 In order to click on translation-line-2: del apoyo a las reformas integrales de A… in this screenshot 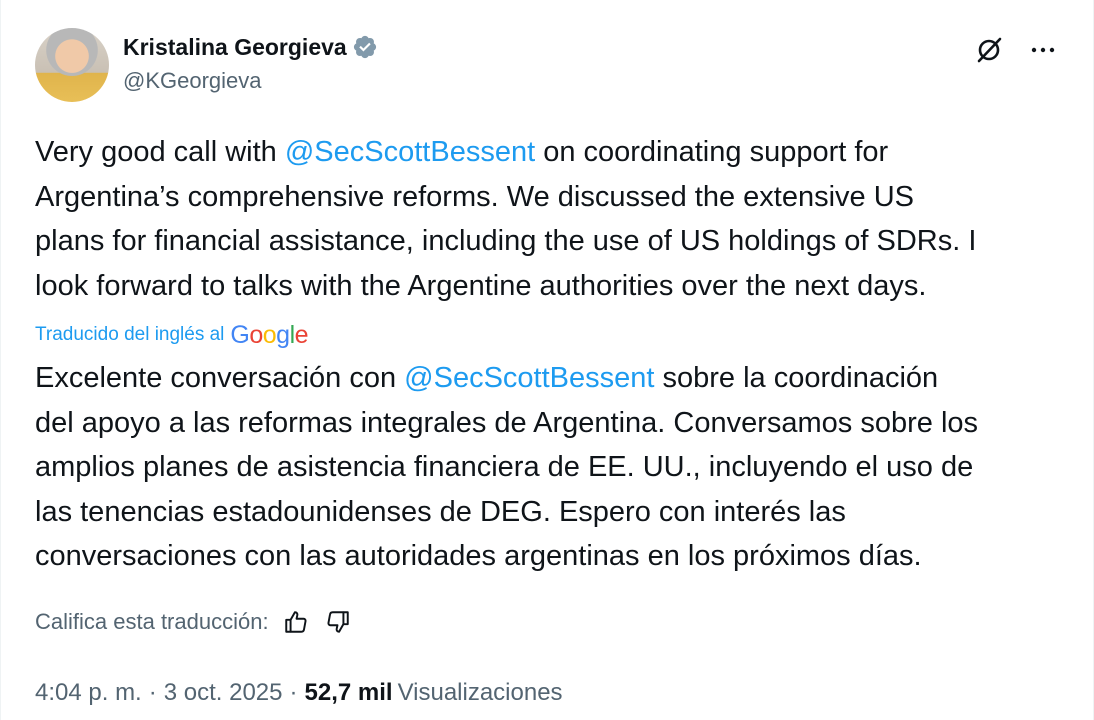, I will do `click(507, 422)`.